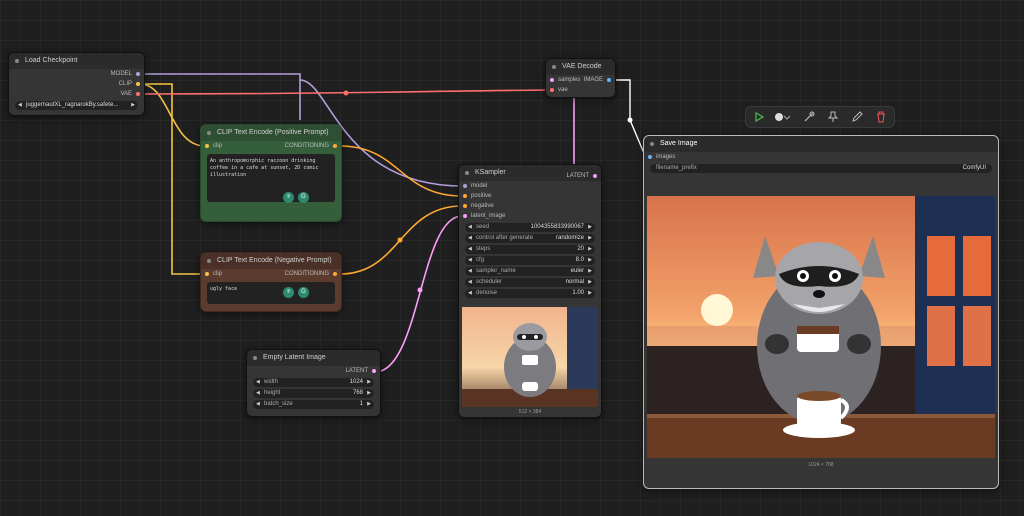 Image resolution: width=1024 pixels, height=516 pixels. What do you see at coordinates (821, 168) in the screenshot?
I see `filename-prefix-widget: filename_prefix ComfyUI` at bounding box center [821, 168].